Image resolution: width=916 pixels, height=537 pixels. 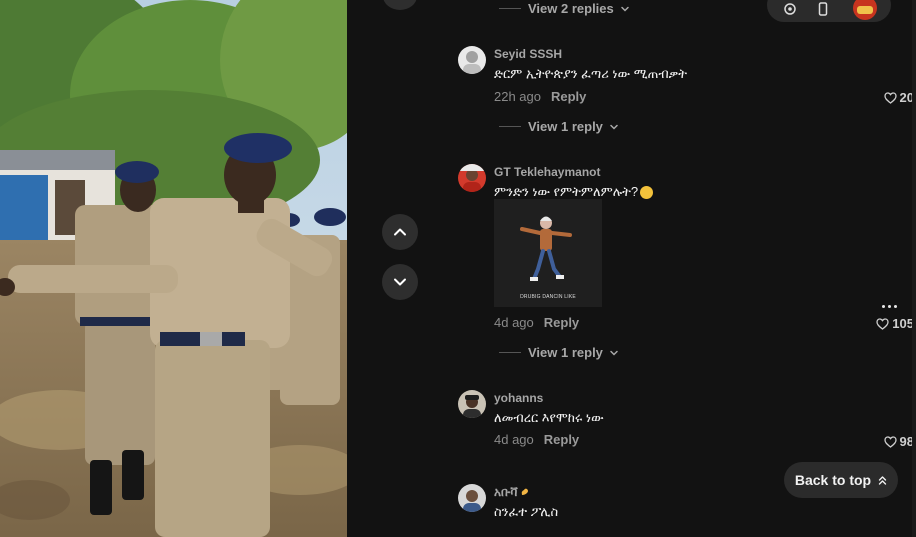 I want to click on flexed-biceps-icon, so click(x=524, y=491).